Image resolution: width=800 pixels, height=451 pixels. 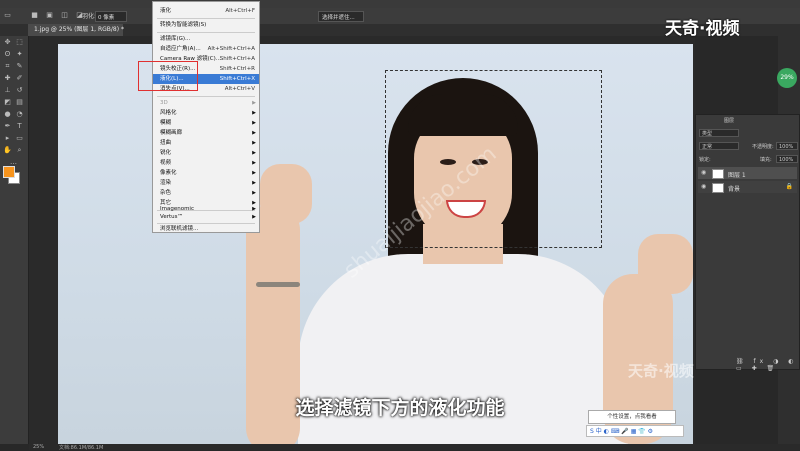 What do you see at coordinates (34, 15) in the screenshot?
I see `new-selection-icon: ■` at bounding box center [34, 15].